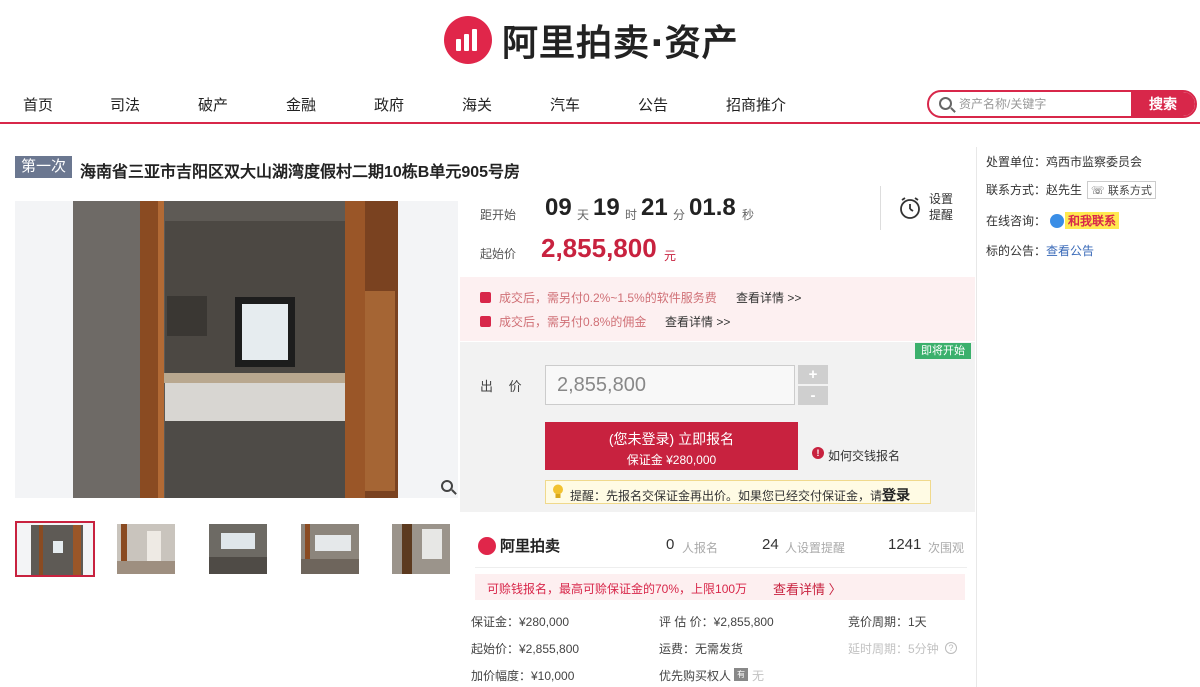 The width and height of the screenshot is (1200, 687). I want to click on signup-deposit-label: 保证金 ¥280,000, so click(671, 460).